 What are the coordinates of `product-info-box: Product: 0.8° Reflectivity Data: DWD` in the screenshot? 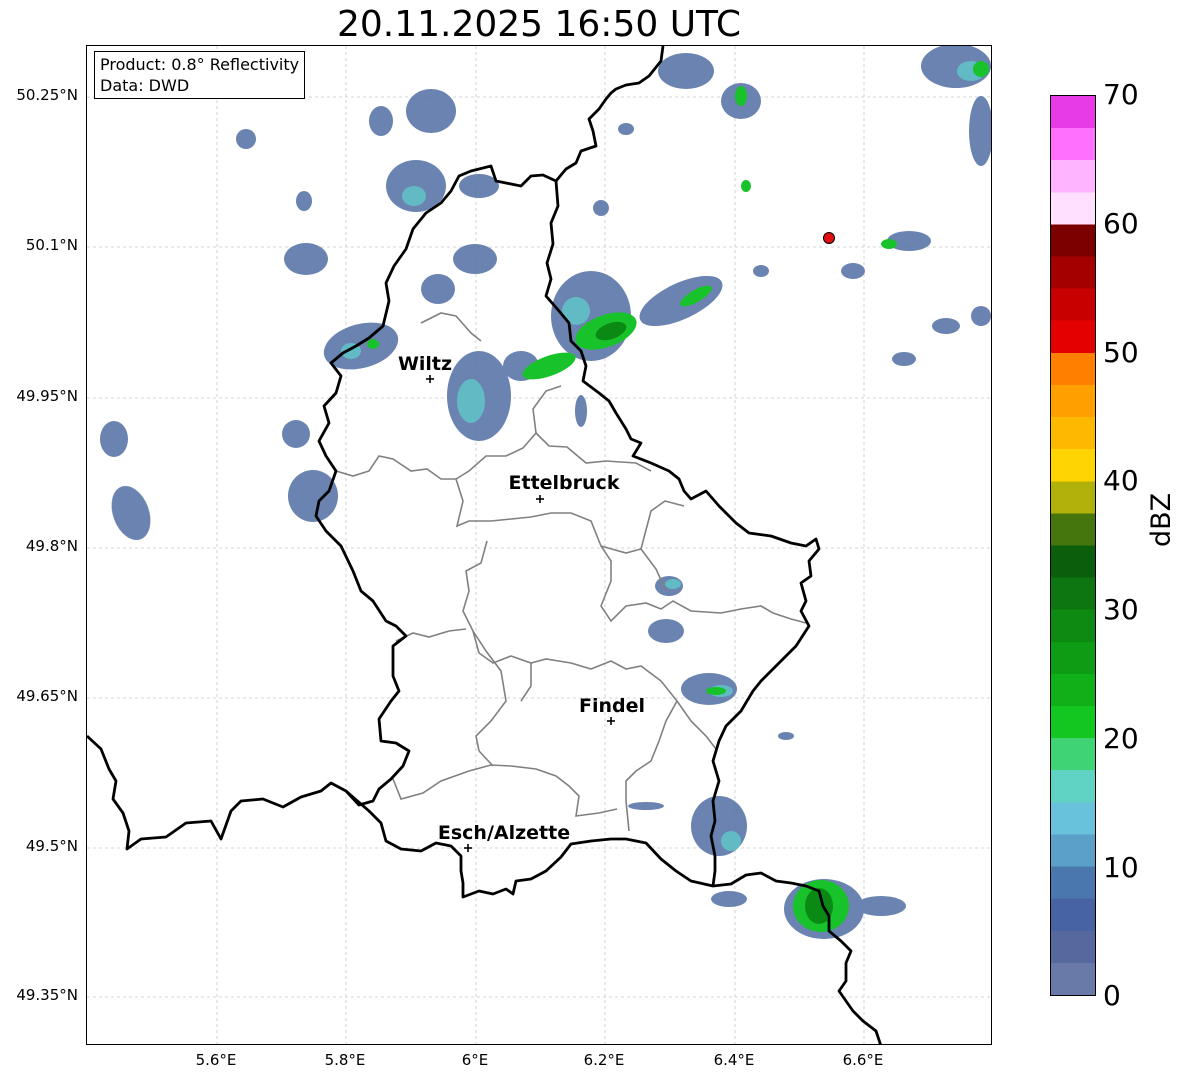 It's located at (200, 75).